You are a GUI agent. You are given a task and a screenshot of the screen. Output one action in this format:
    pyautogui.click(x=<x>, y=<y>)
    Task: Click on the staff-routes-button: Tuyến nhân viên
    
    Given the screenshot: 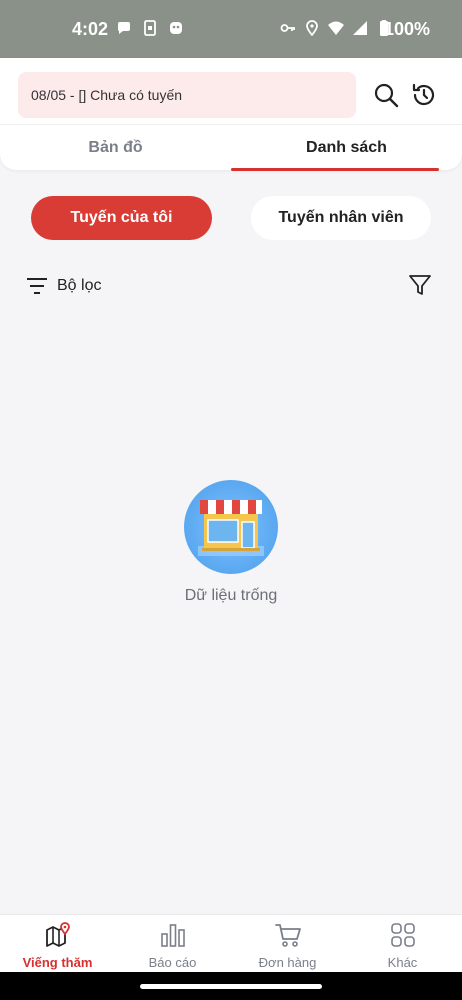 What is the action you would take?
    pyautogui.click(x=341, y=218)
    